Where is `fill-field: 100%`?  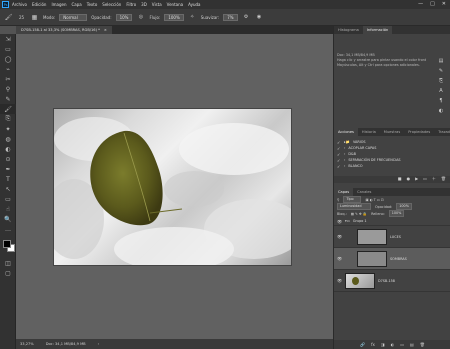 fill-field: 100% is located at coordinates (396, 213).